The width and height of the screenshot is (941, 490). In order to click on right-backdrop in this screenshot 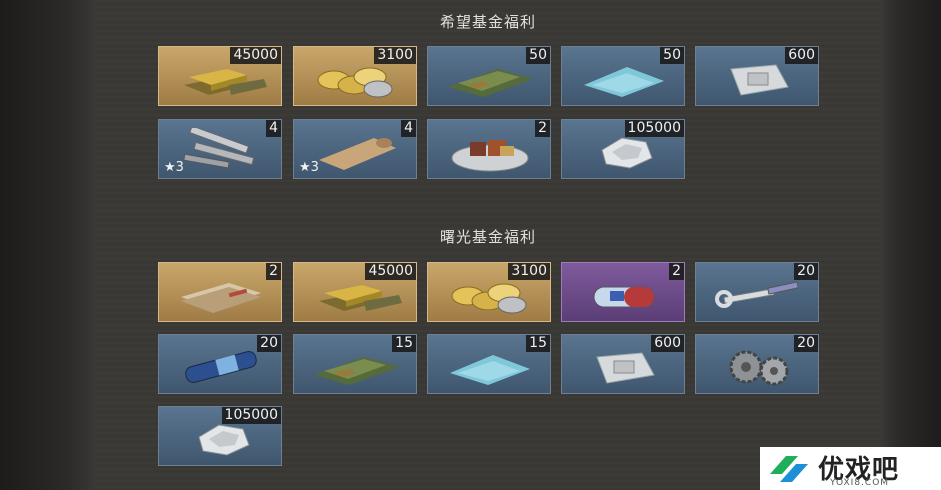, I will do `click(911, 245)`.